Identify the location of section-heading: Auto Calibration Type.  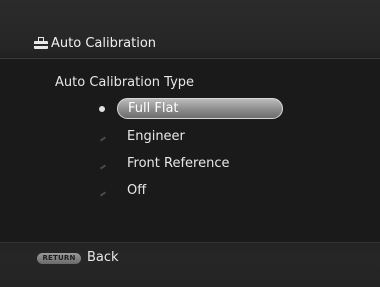
(125, 82).